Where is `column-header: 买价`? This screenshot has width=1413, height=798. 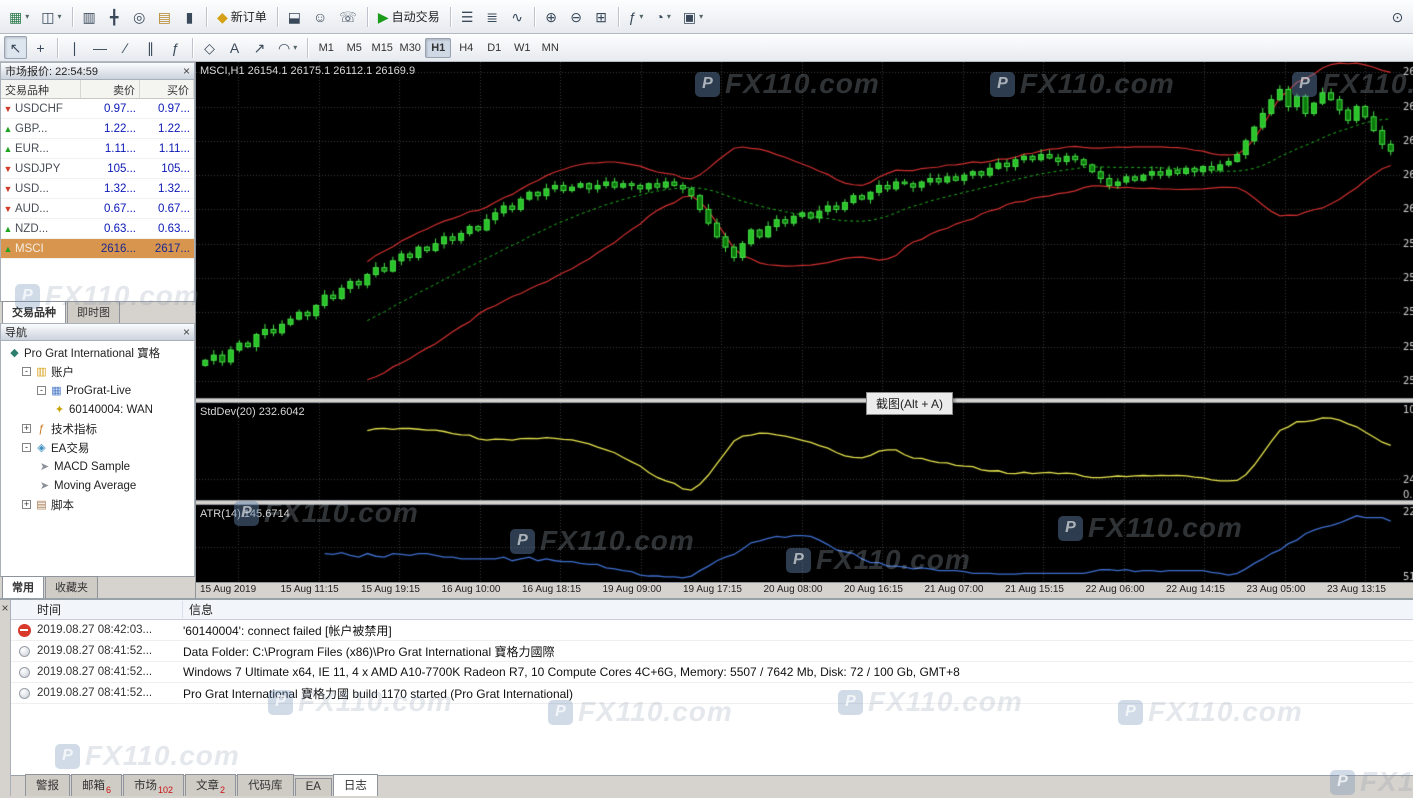
column-header: 买价 is located at coordinates (167, 89).